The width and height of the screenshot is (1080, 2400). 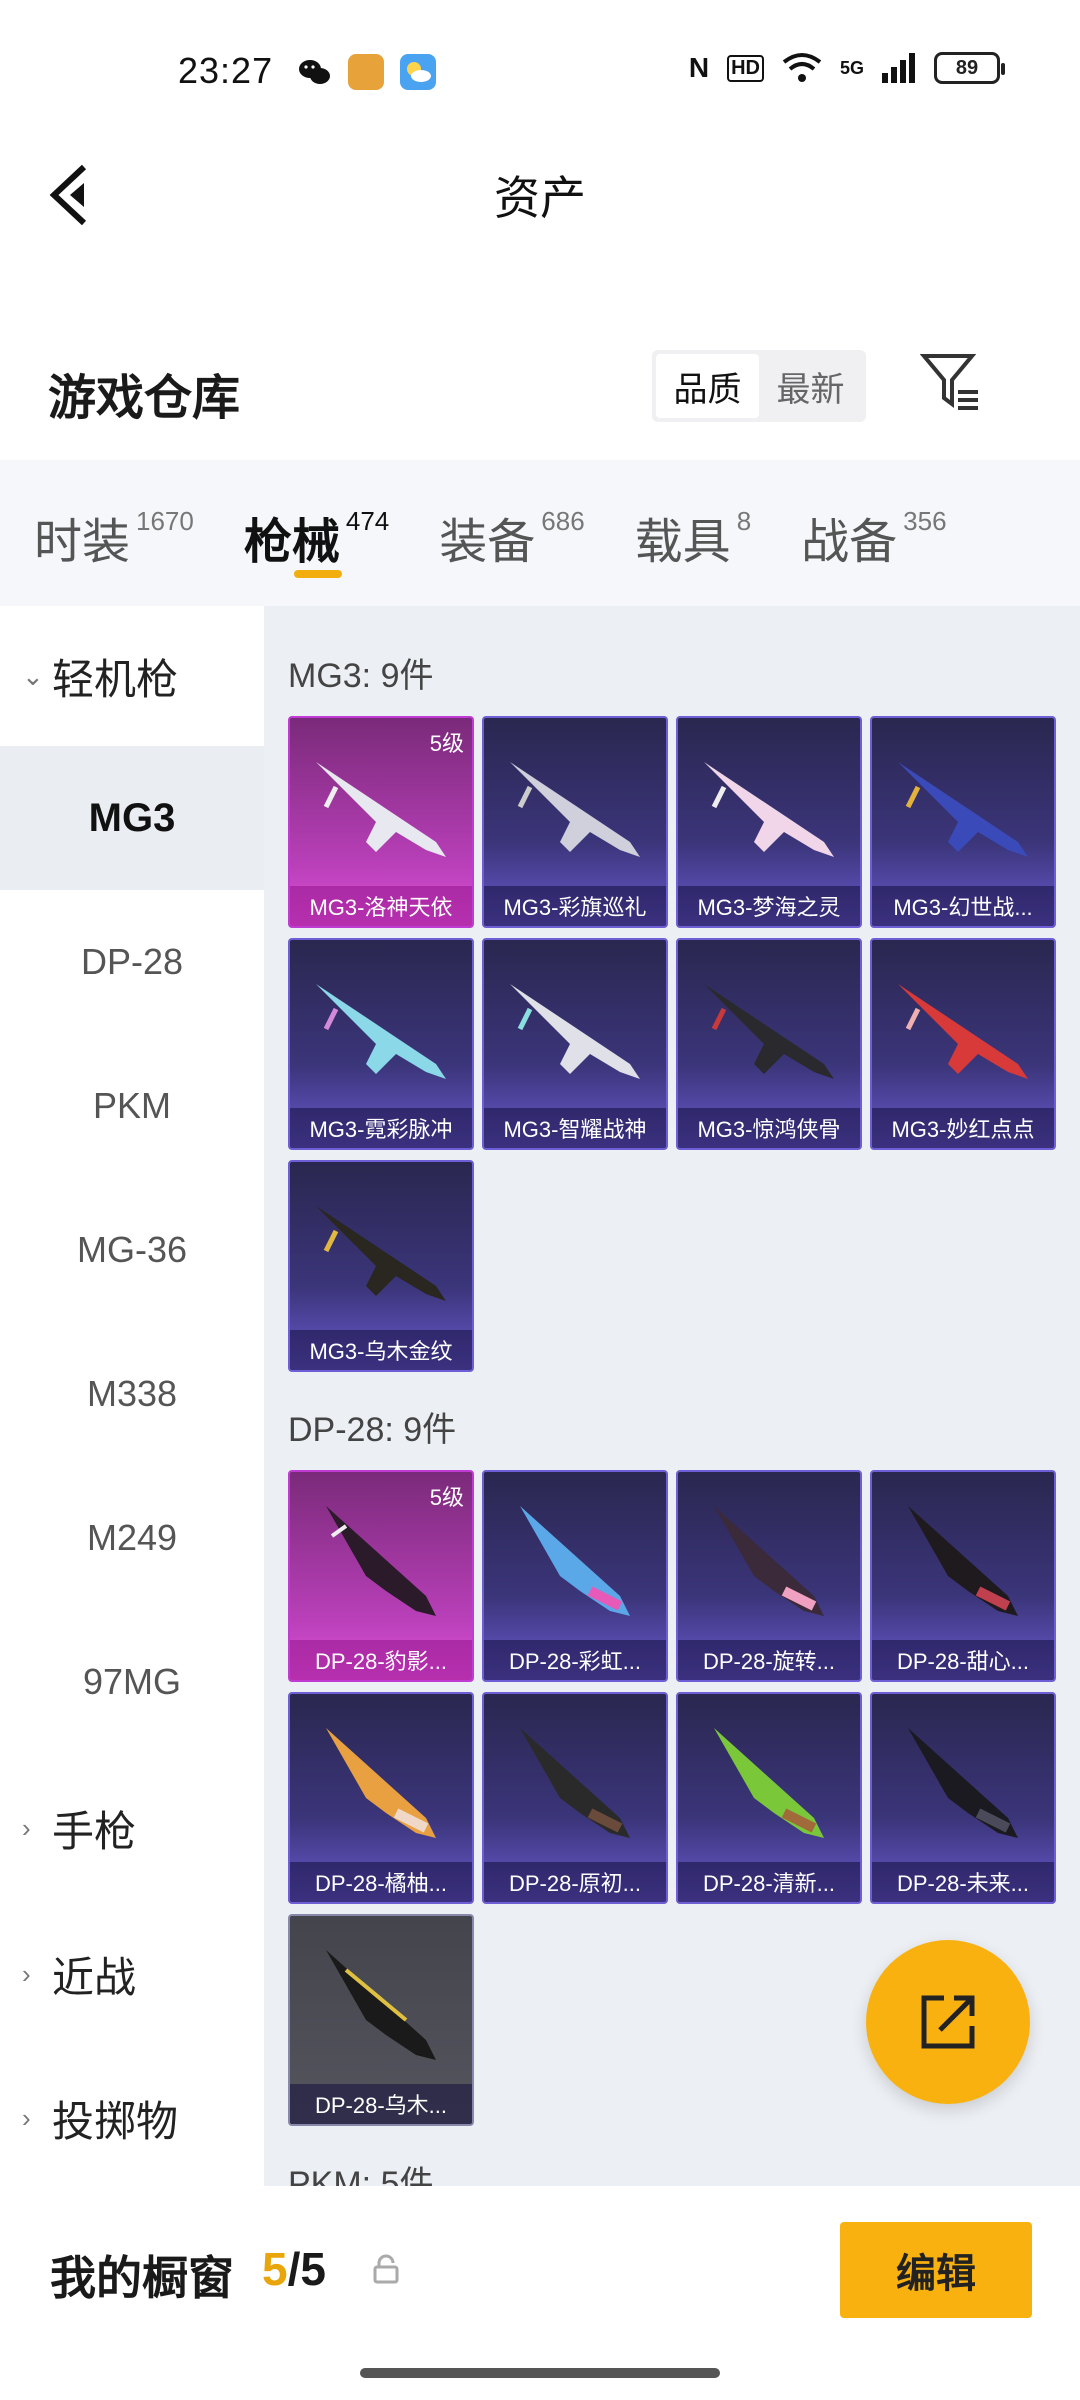 I want to click on sidebar-group-pistol: › 手枪, so click(x=132, y=1828).